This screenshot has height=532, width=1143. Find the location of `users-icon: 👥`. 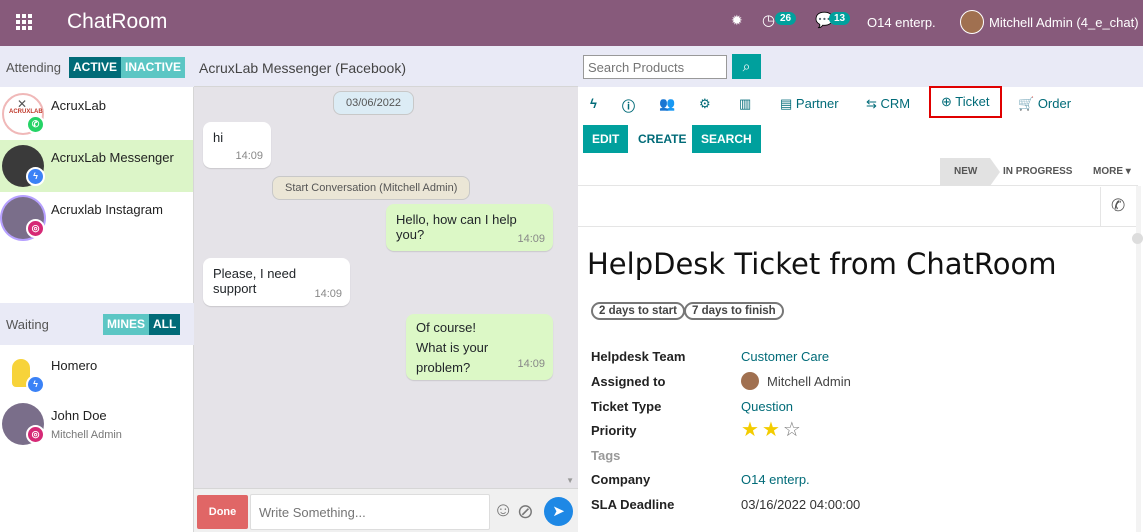

users-icon: 👥 is located at coordinates (667, 104).